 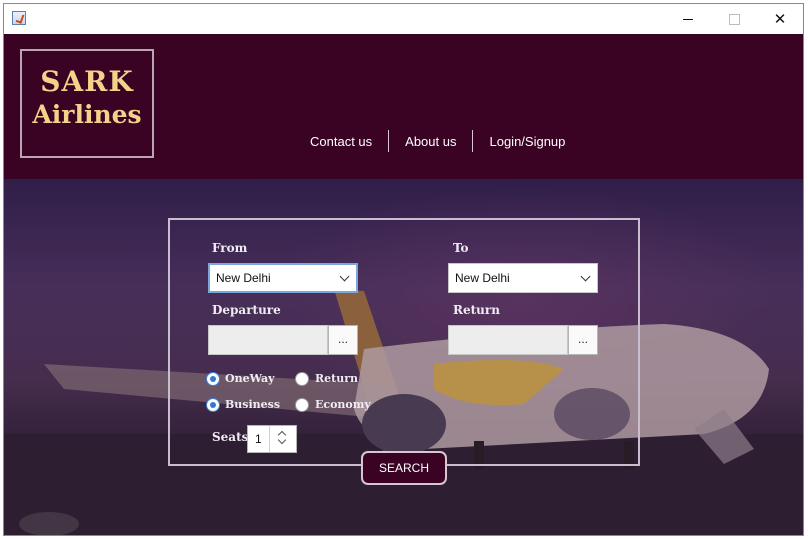 What do you see at coordinates (258, 439) in the screenshot?
I see `seats-value: 1` at bounding box center [258, 439].